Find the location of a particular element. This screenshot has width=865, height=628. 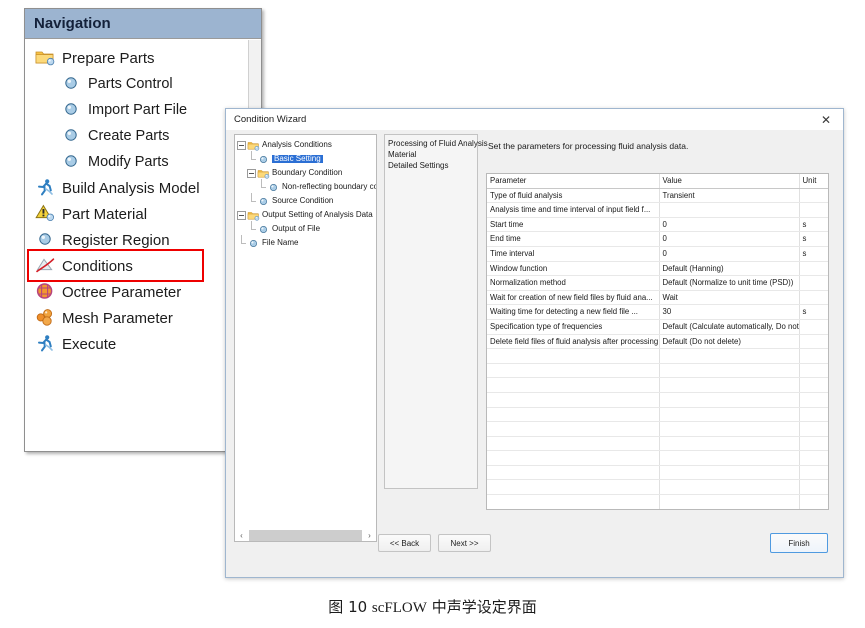

mesh-spheres-icon is located at coordinates (45, 318).